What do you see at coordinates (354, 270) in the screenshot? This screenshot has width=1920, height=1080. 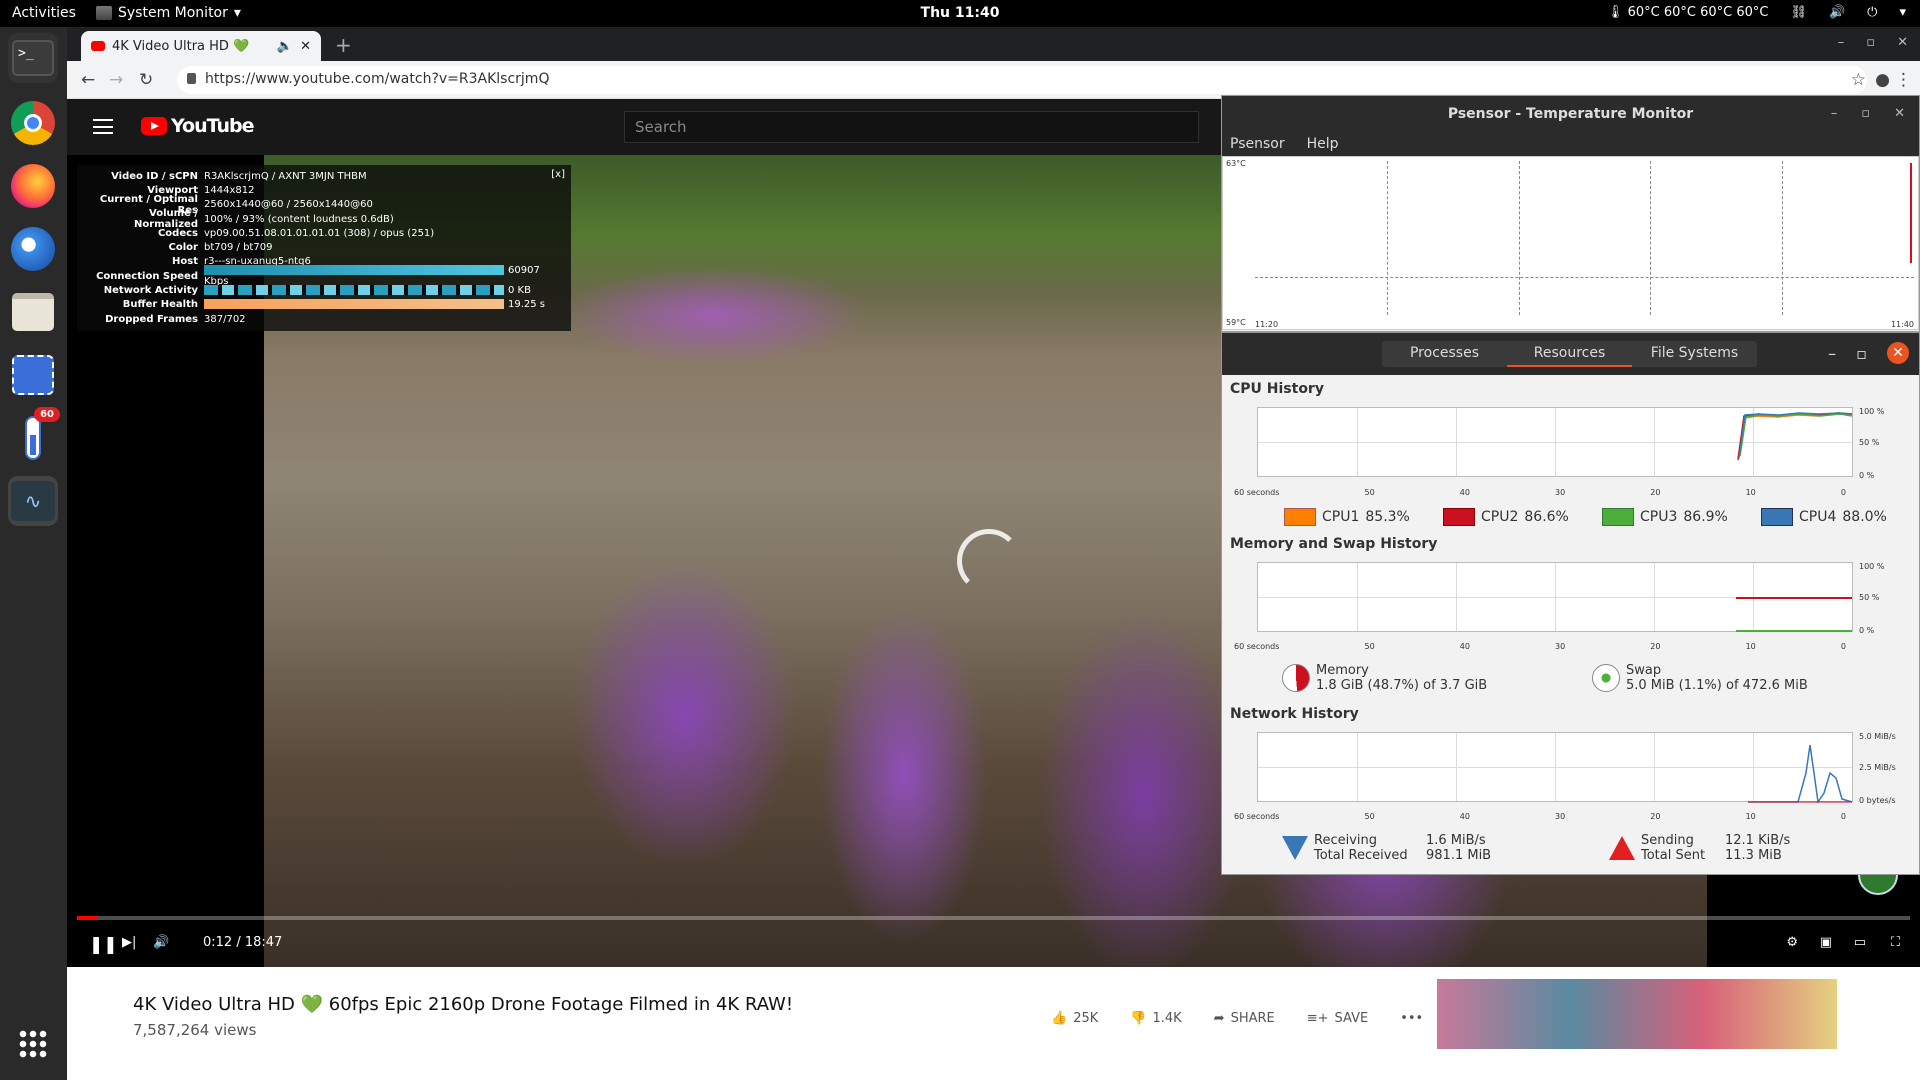 I see `connection-speed-bar` at bounding box center [354, 270].